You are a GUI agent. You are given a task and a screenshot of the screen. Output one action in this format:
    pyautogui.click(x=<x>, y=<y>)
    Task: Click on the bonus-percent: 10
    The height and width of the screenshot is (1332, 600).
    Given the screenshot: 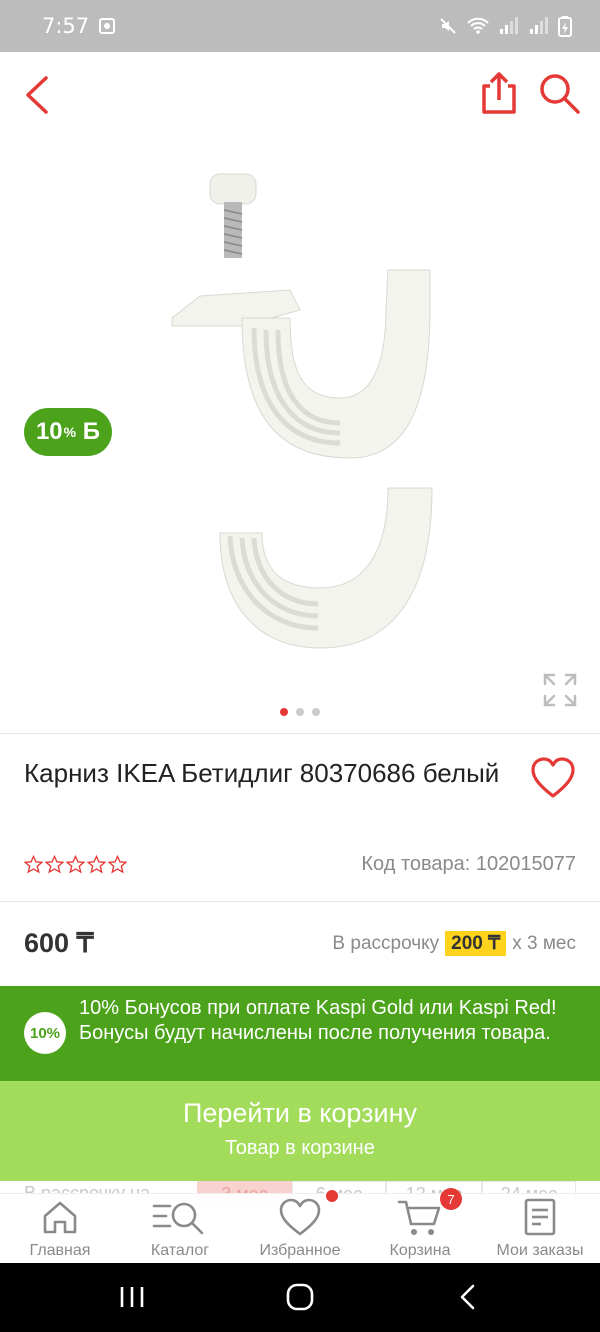 What is the action you would take?
    pyautogui.click(x=49, y=431)
    